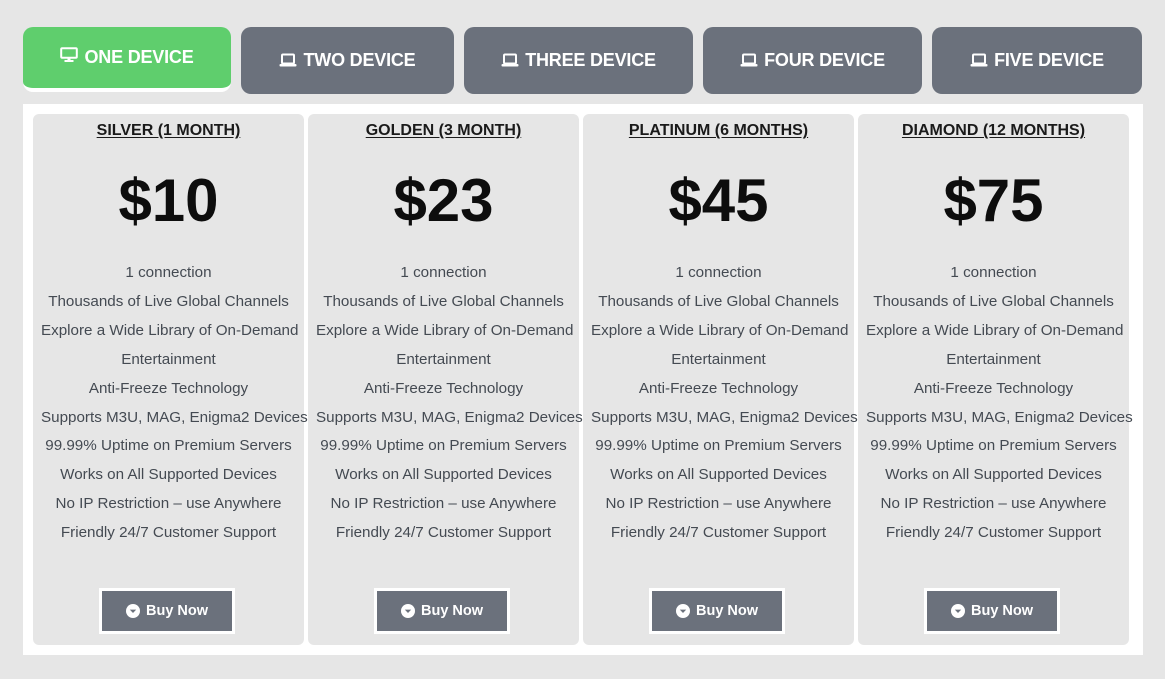  Describe the element at coordinates (718, 200) in the screenshot. I see `plan-price: $45` at that location.